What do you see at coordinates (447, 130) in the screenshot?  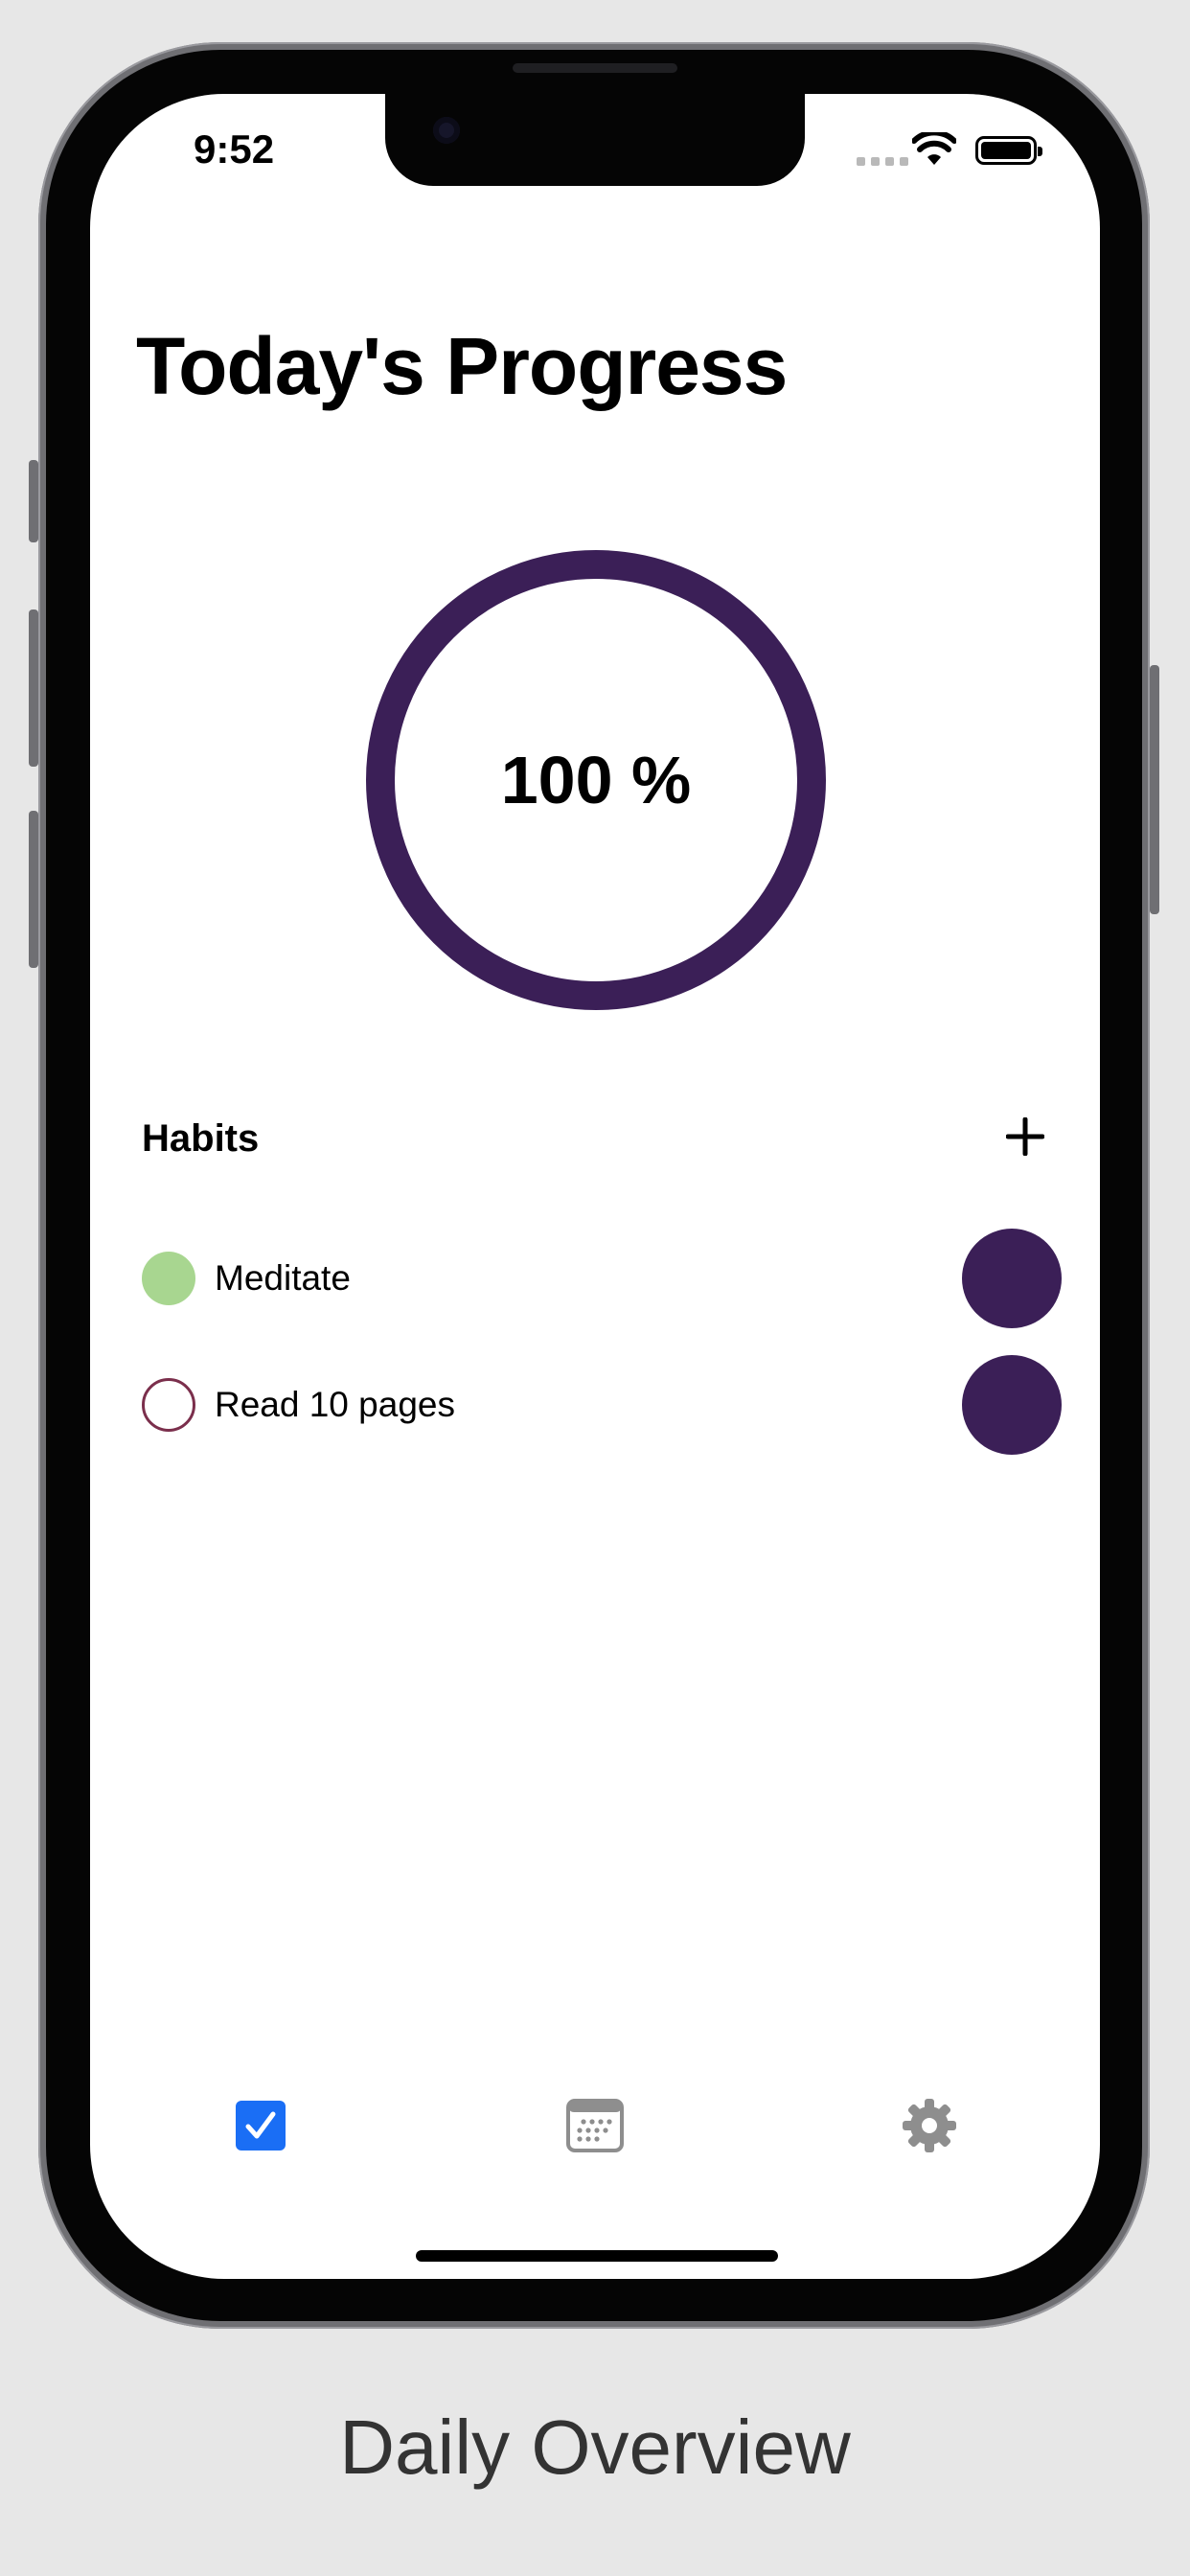 I see `camera-icon` at bounding box center [447, 130].